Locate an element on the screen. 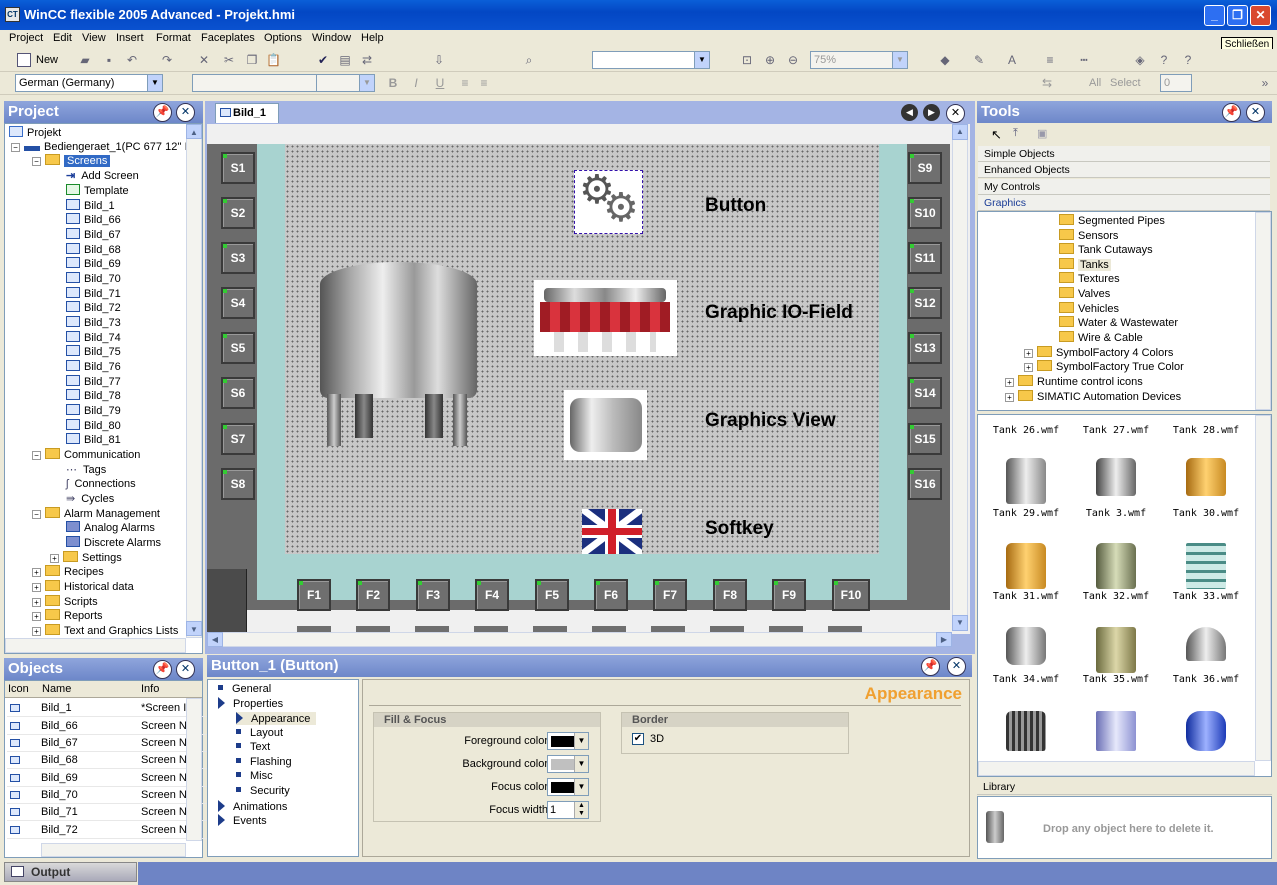 The image size is (1277, 885). copy-icon: ❐ is located at coordinates (252, 60).